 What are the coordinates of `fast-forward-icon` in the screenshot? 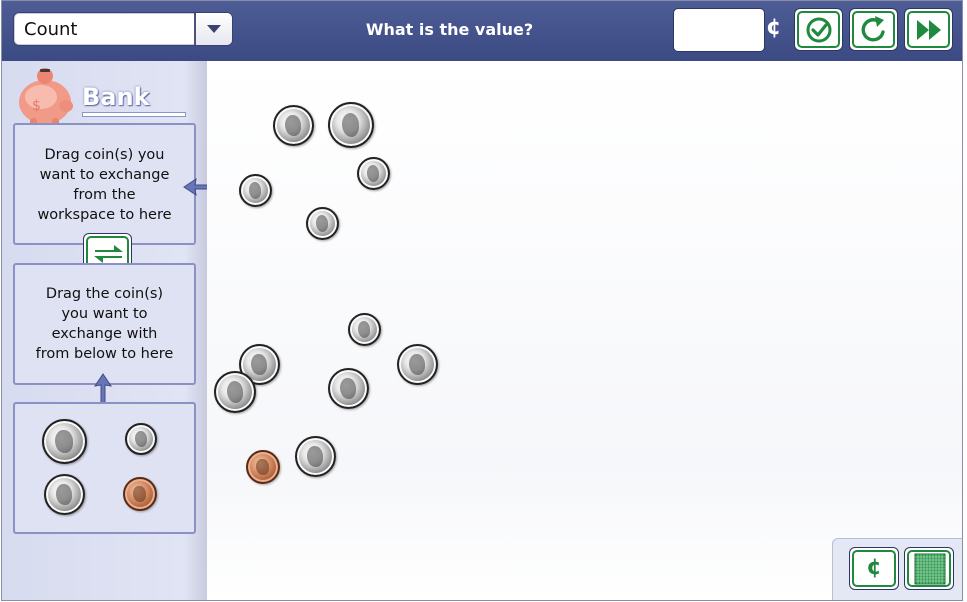 It's located at (929, 30).